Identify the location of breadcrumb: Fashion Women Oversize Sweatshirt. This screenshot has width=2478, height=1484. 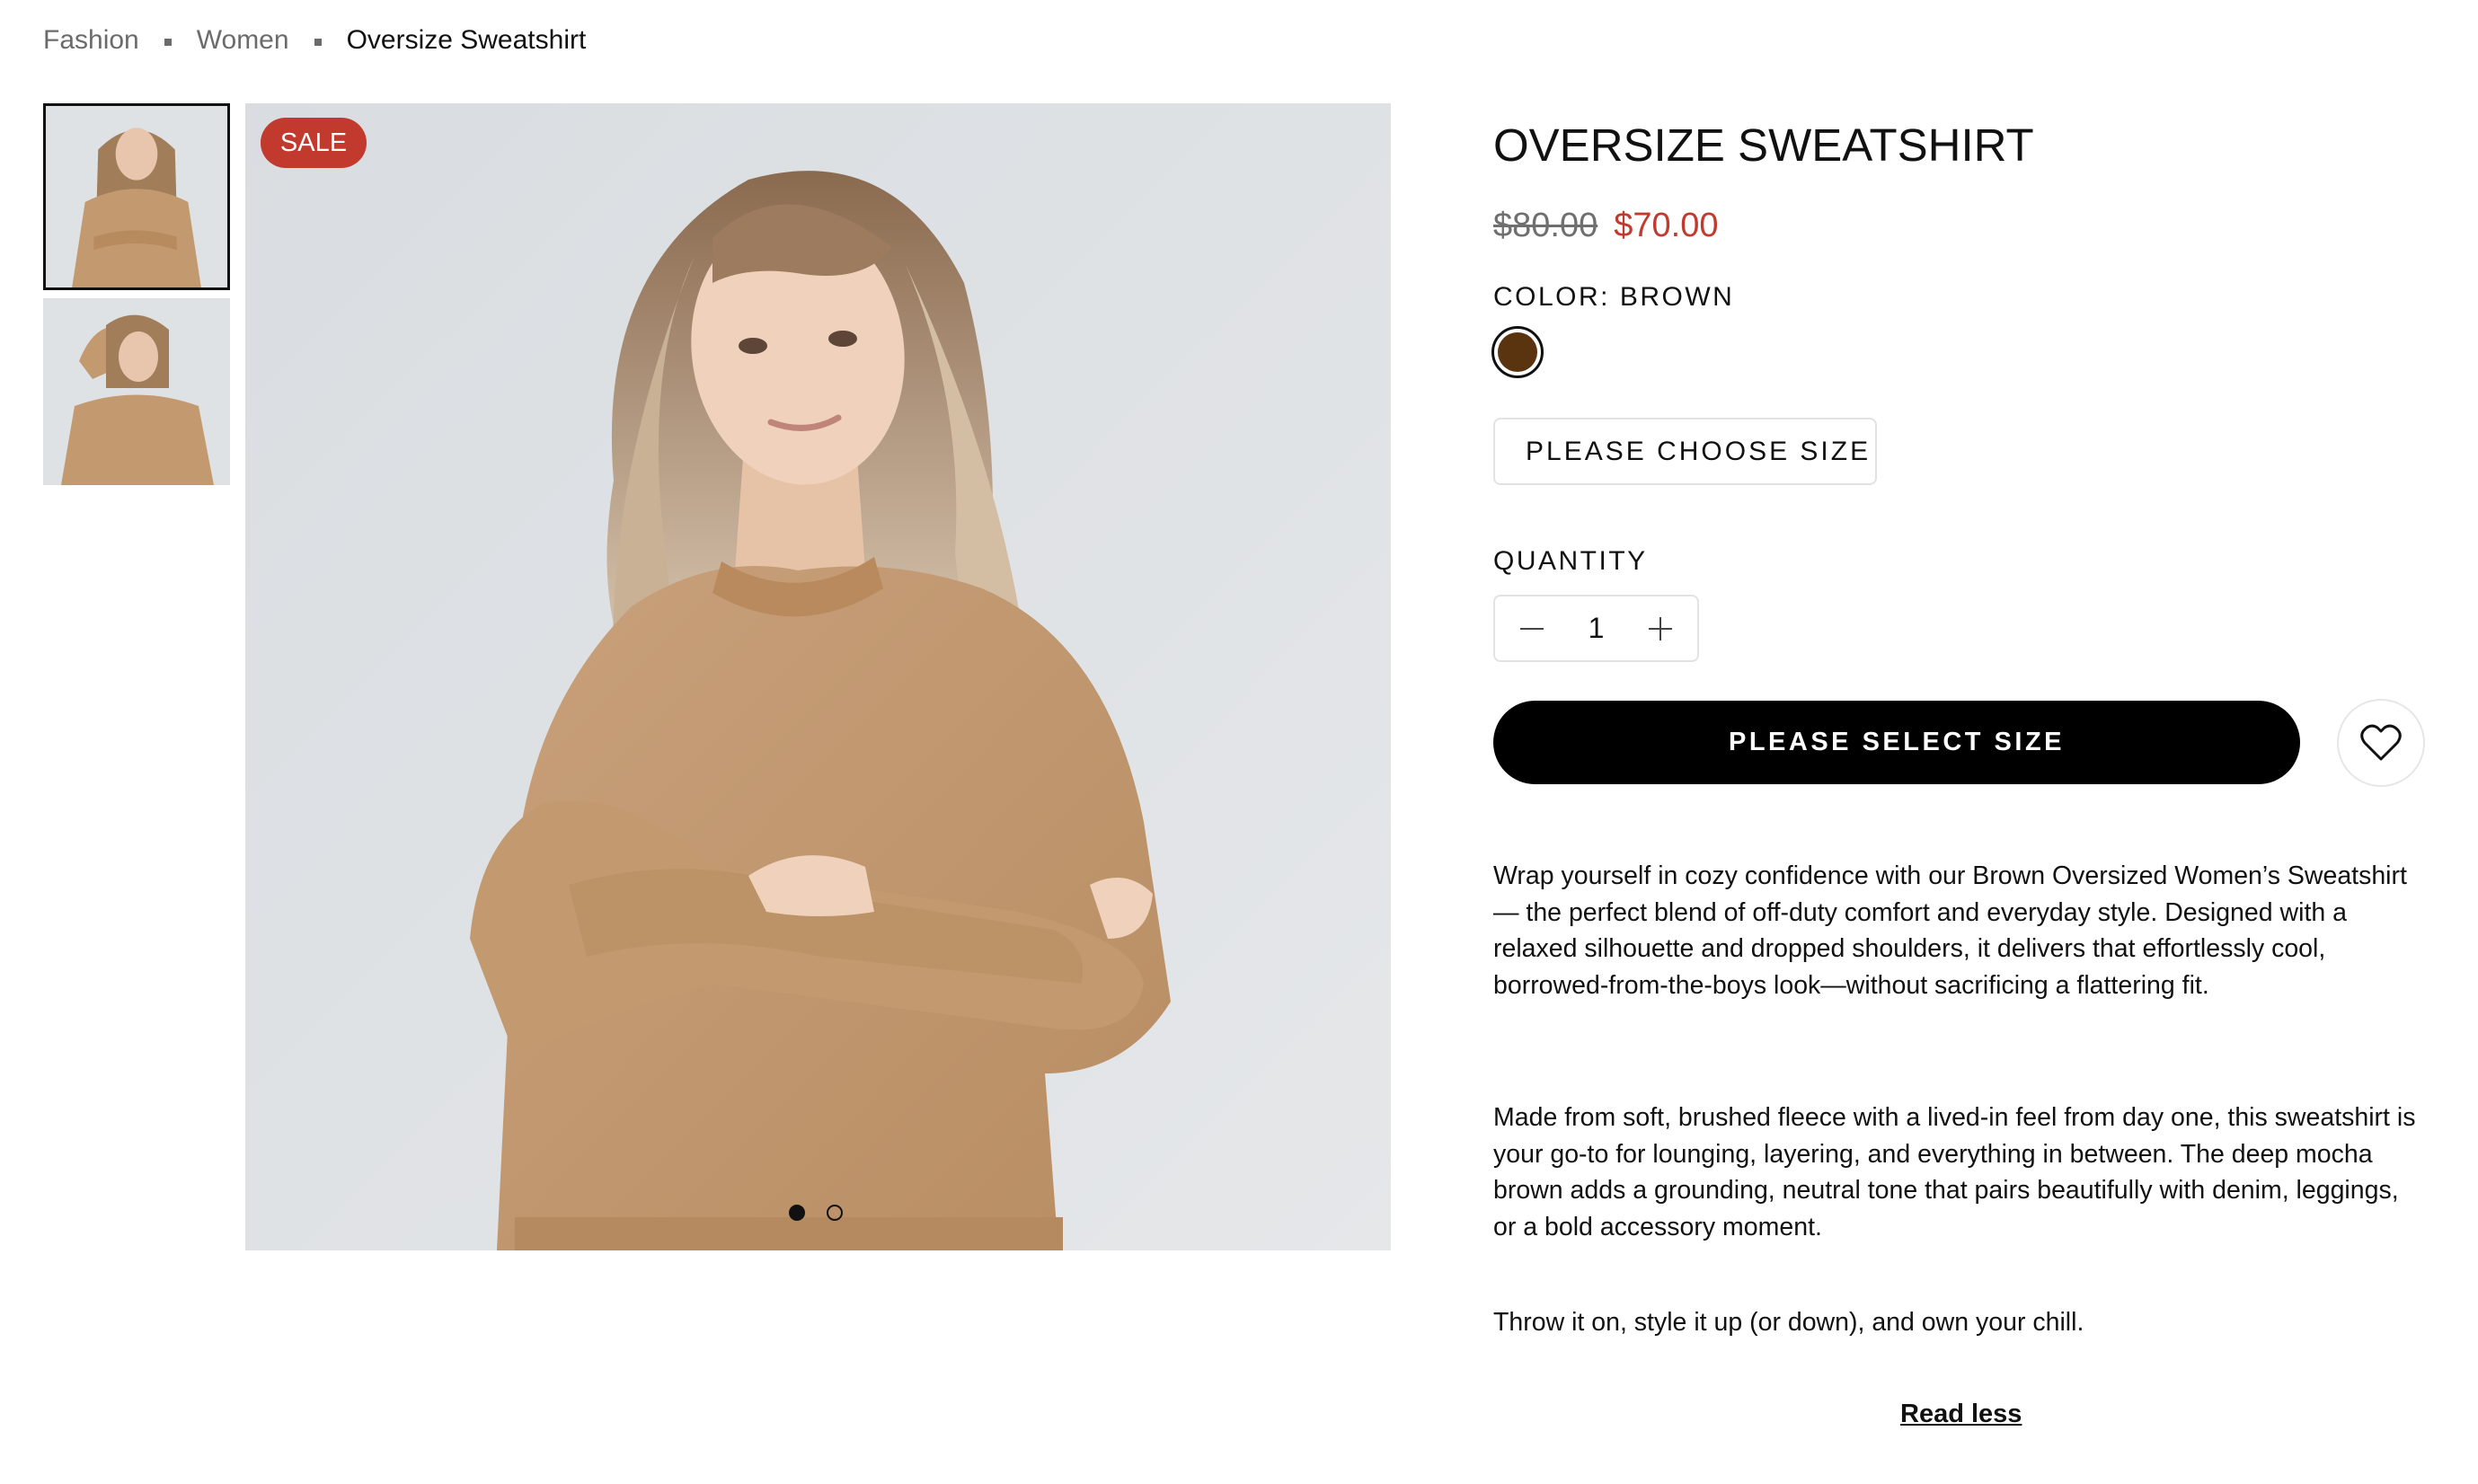
(314, 40).